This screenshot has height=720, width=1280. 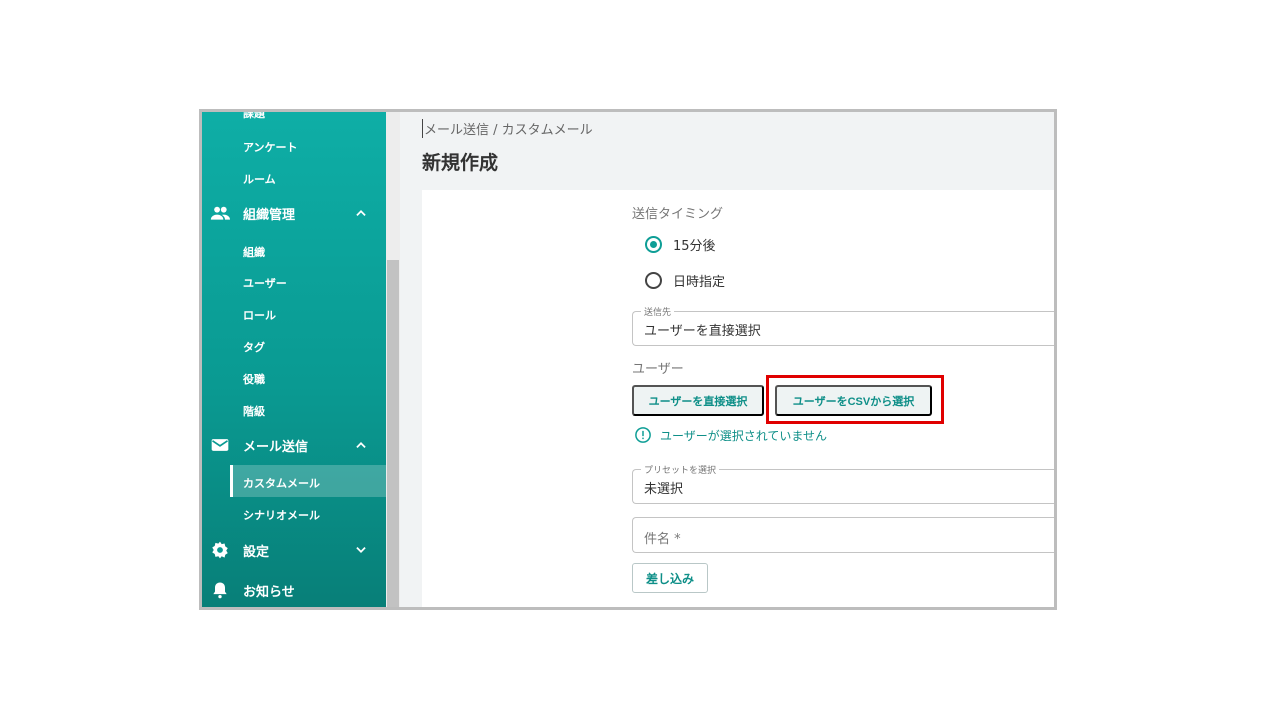 What do you see at coordinates (843, 325) in the screenshot?
I see `destination-select: 送信先 ユーザーを直接選択` at bounding box center [843, 325].